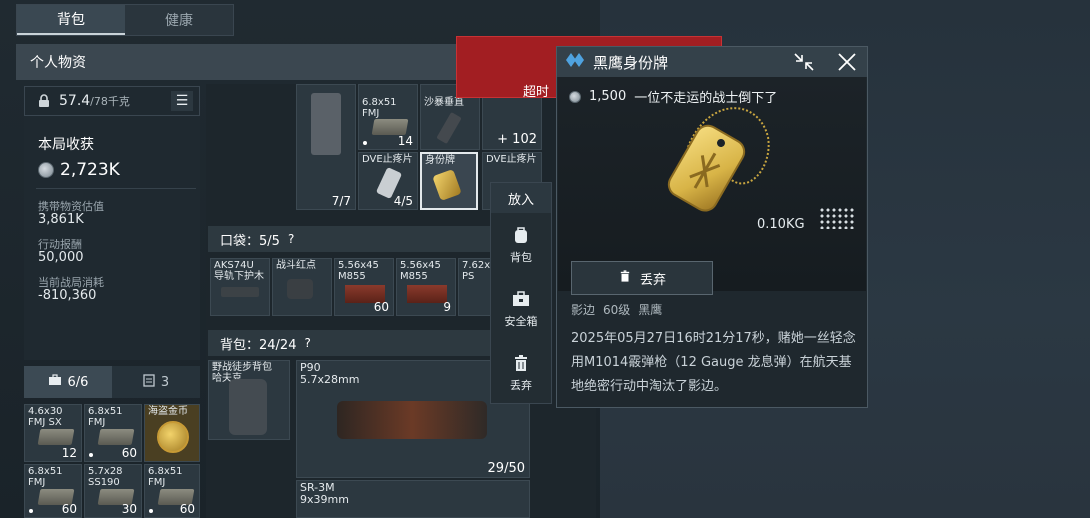 The width and height of the screenshot is (1090, 518). What do you see at coordinates (388, 181) in the screenshot?
I see `painkiller-item: DVE止疼片 4/5` at bounding box center [388, 181].